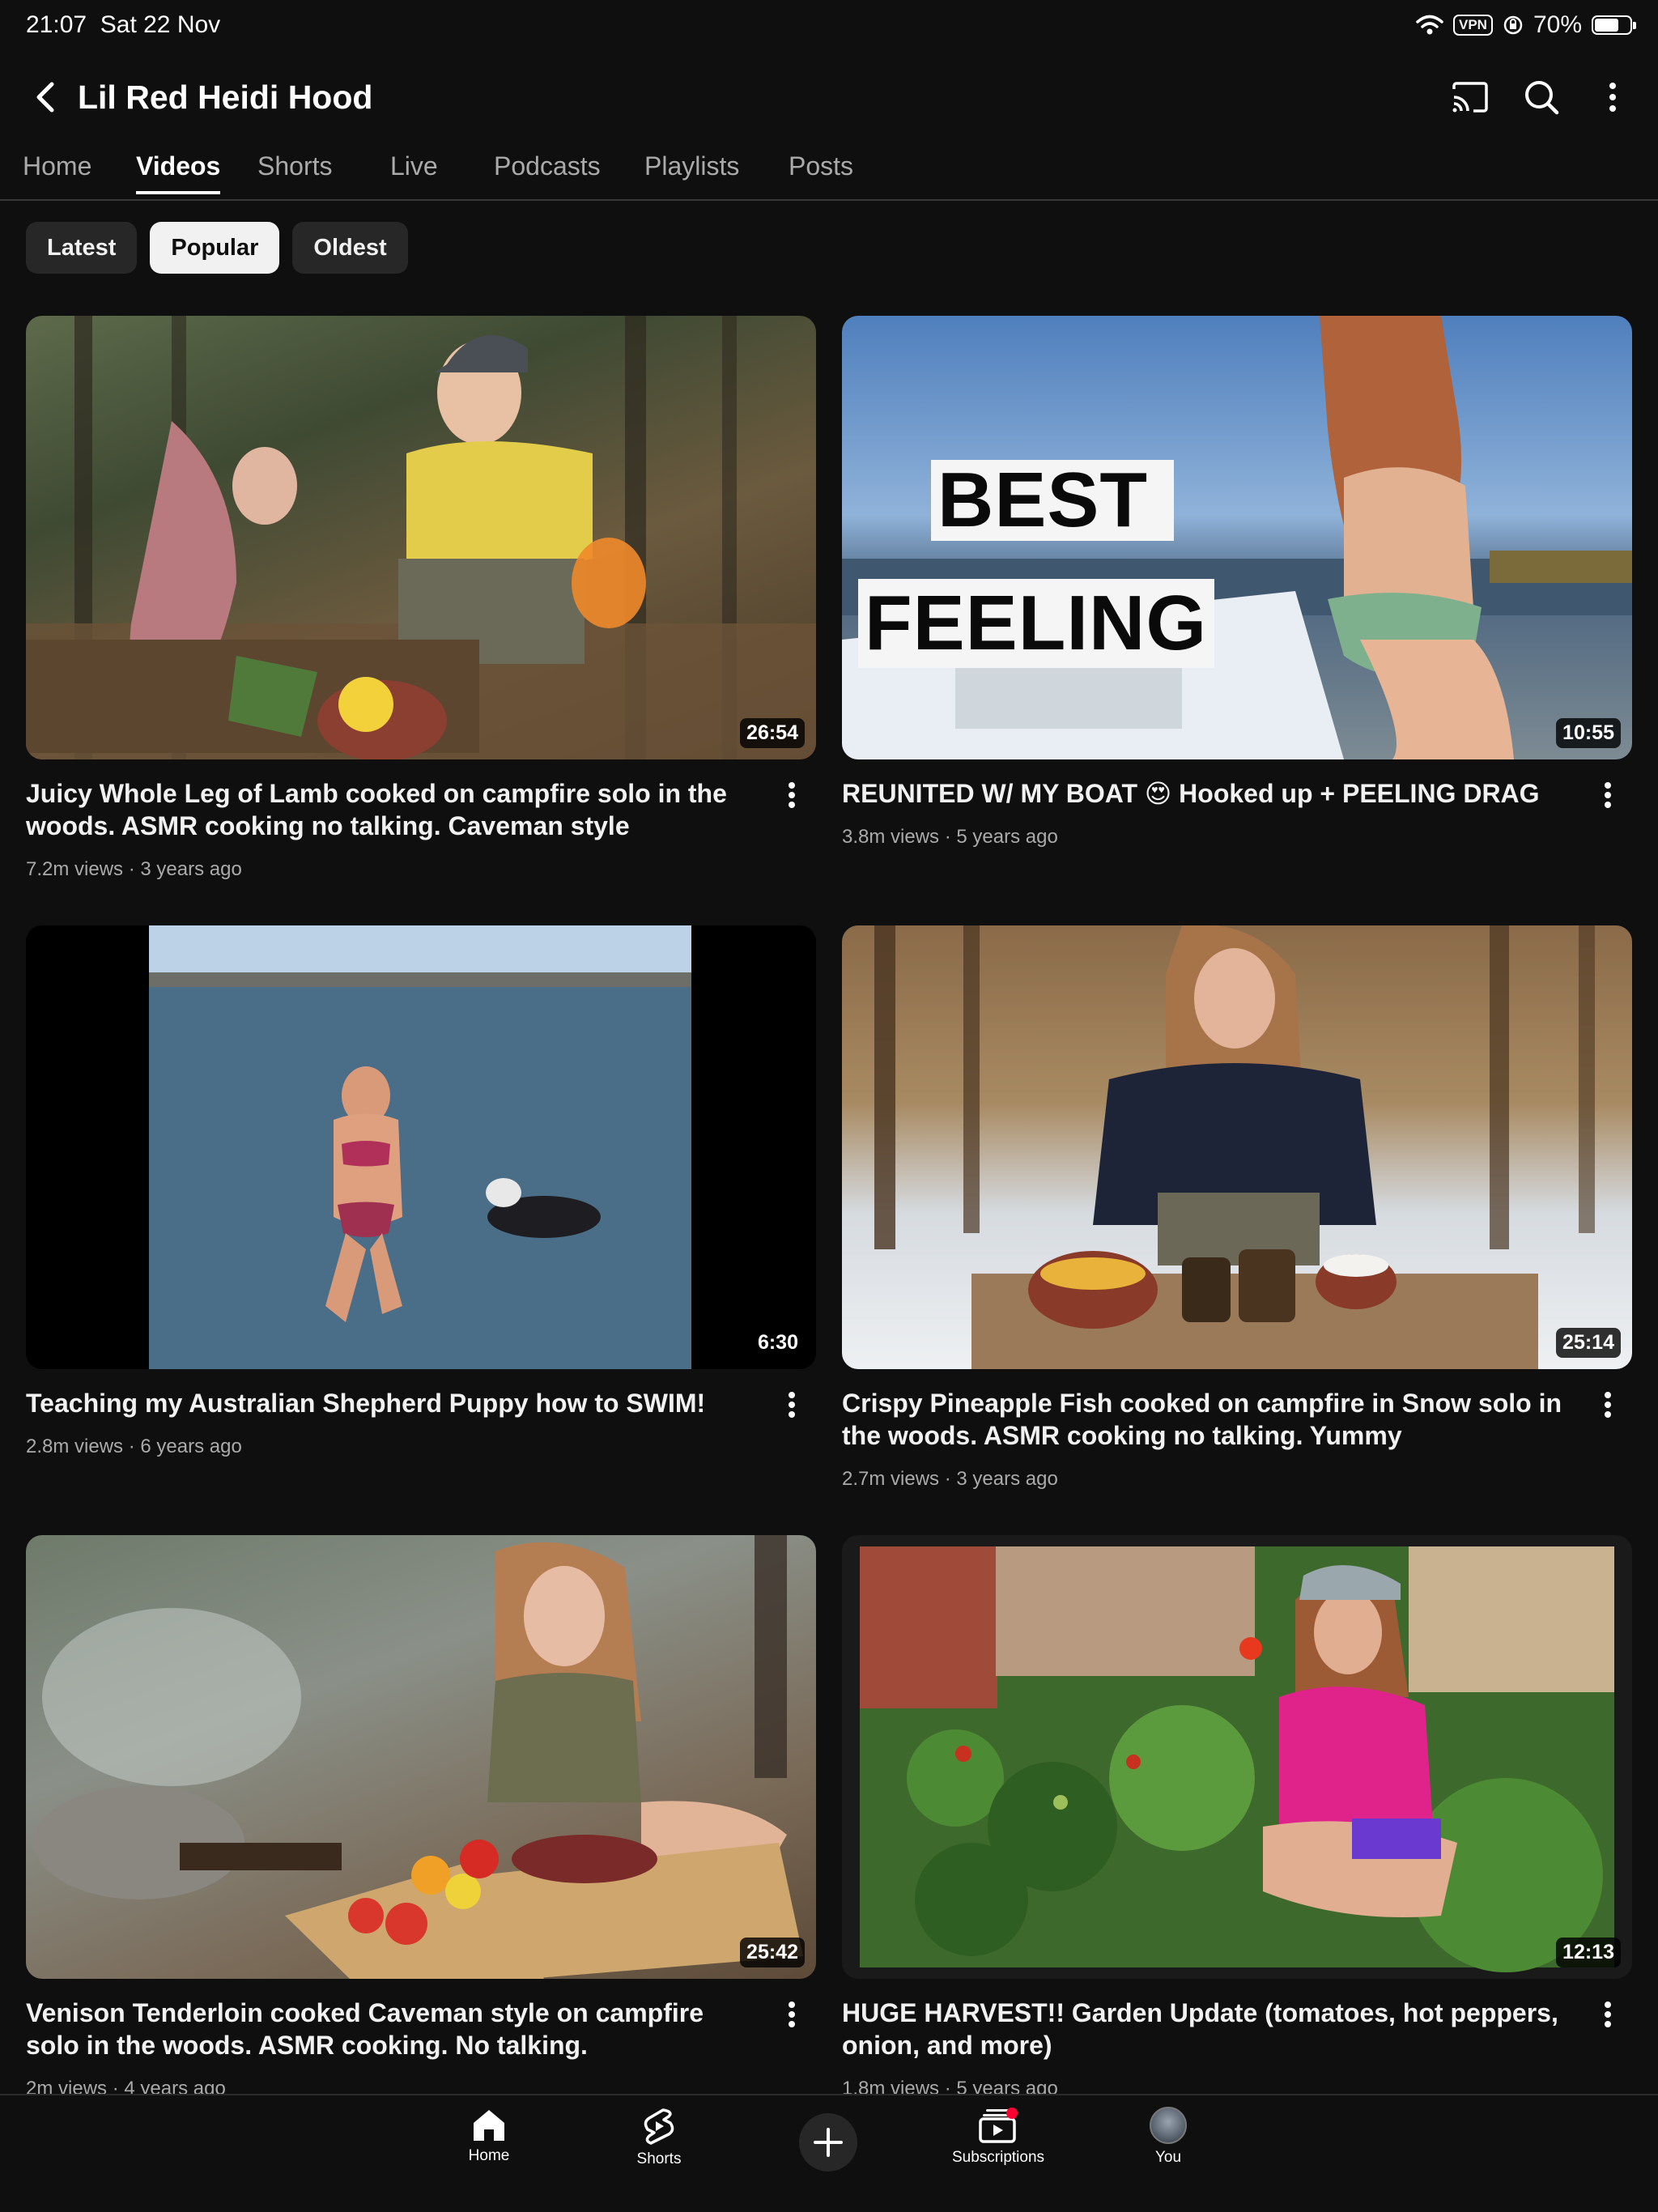 This screenshot has width=1658, height=2212. Describe the element at coordinates (1007, 837) in the screenshot. I see `video-age: 5 years ago` at that location.